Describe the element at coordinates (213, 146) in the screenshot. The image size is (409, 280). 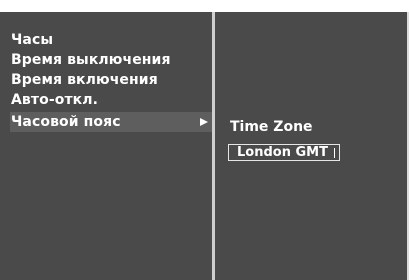
I see `panel-divider` at that location.